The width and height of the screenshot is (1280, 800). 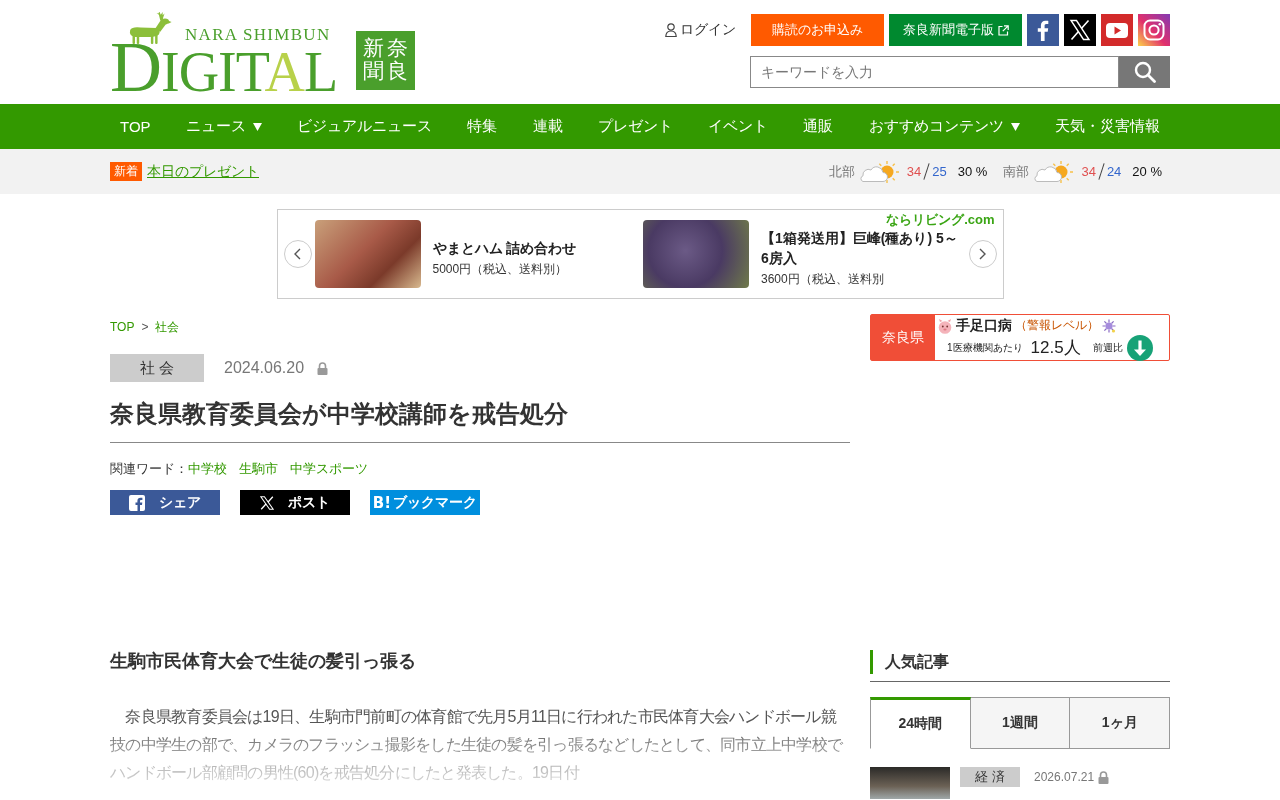 What do you see at coordinates (984, 325) in the screenshot?
I see `disease-name: 手足口病` at bounding box center [984, 325].